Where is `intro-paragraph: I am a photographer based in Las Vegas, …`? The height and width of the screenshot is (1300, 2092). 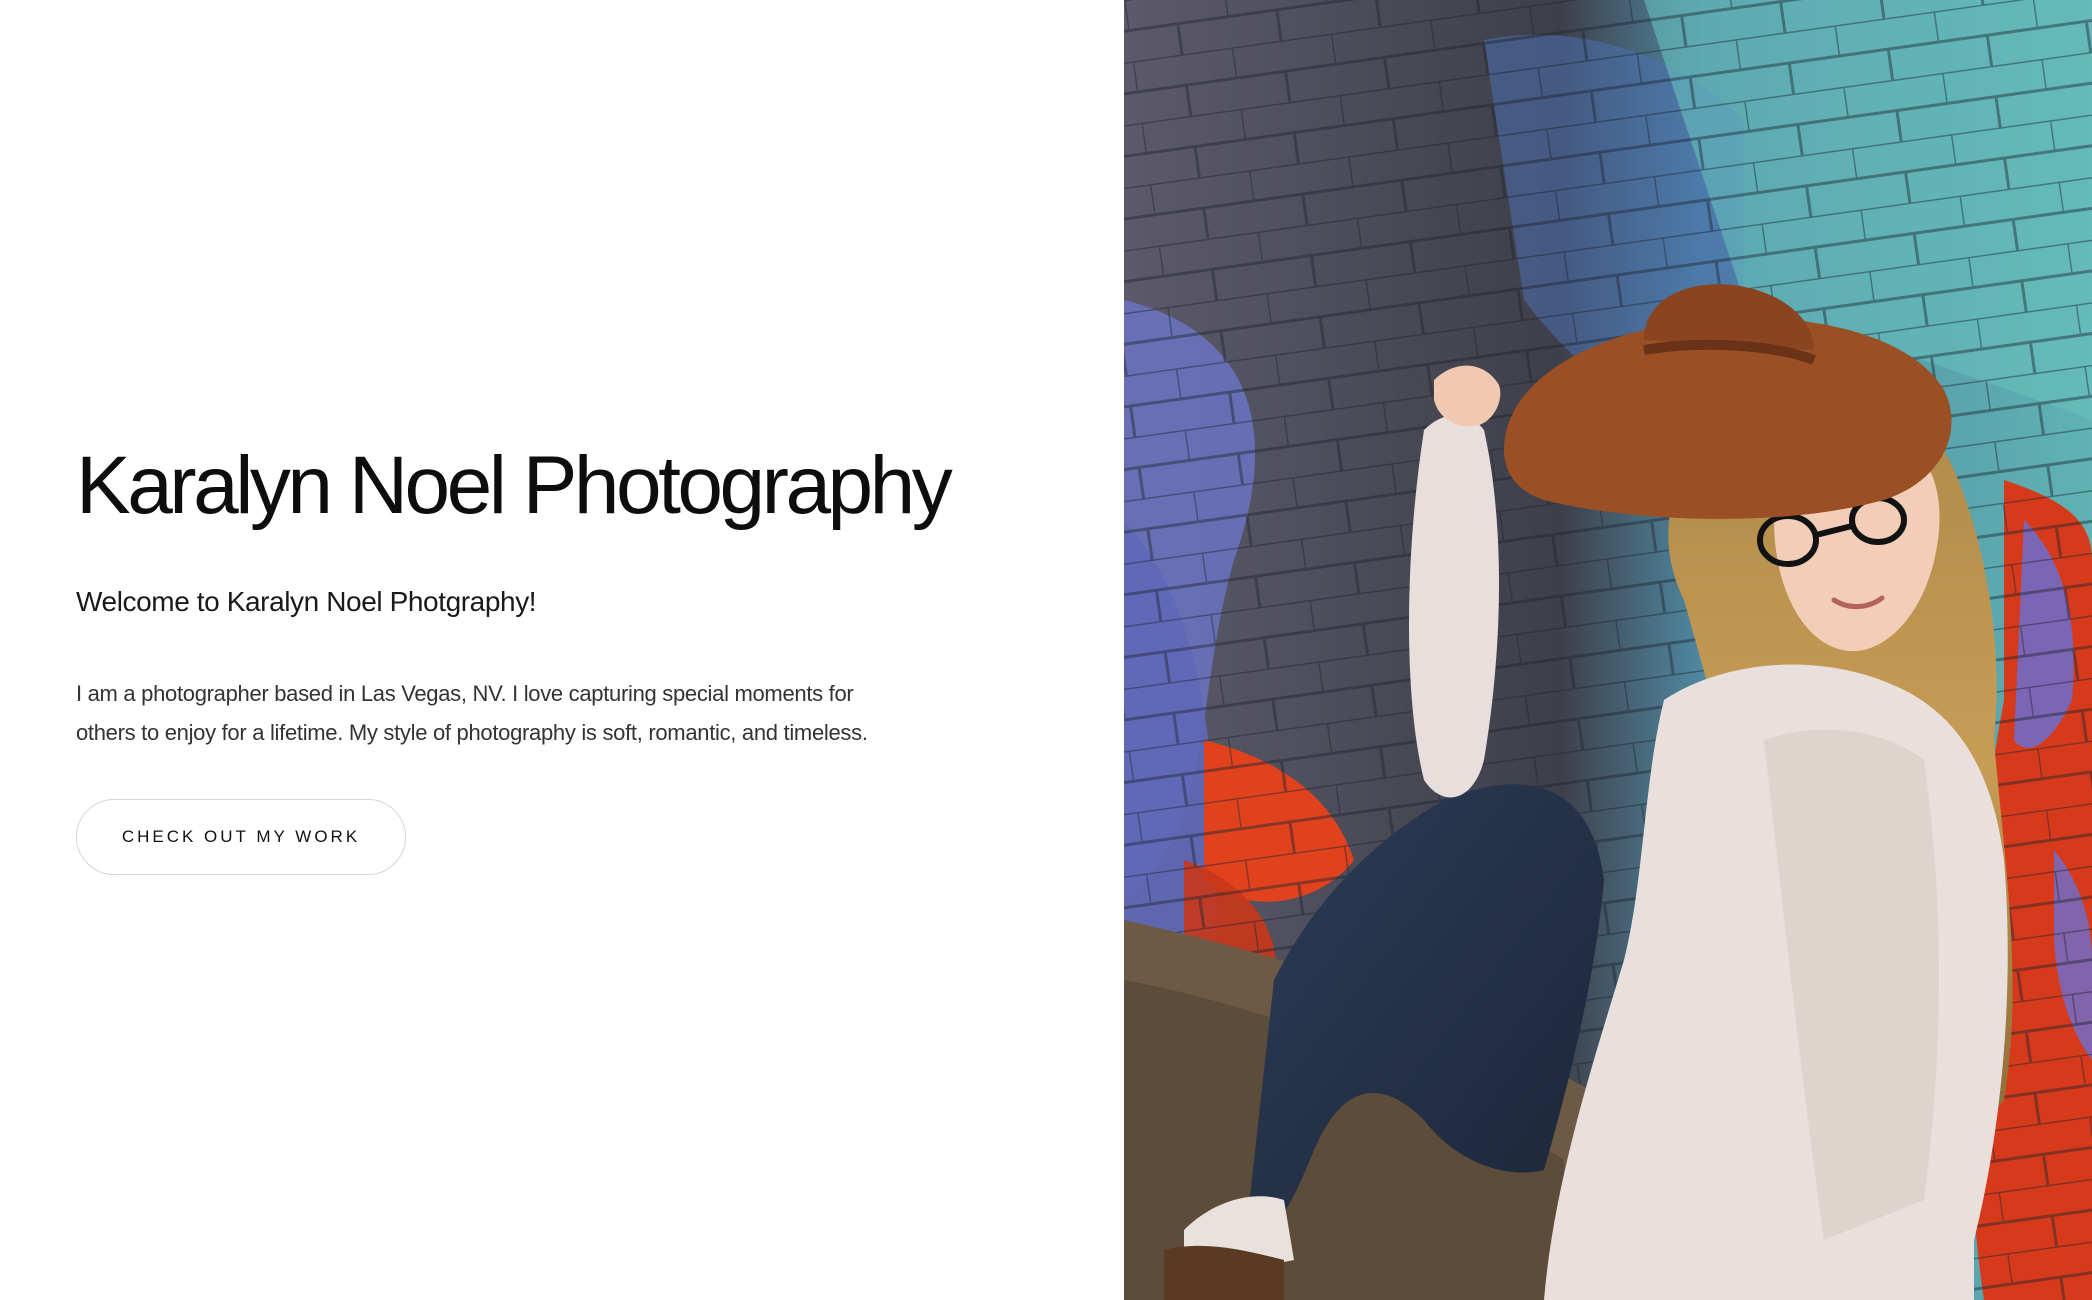
intro-paragraph: I am a photographer based in Las Vegas, … is located at coordinates (472, 713).